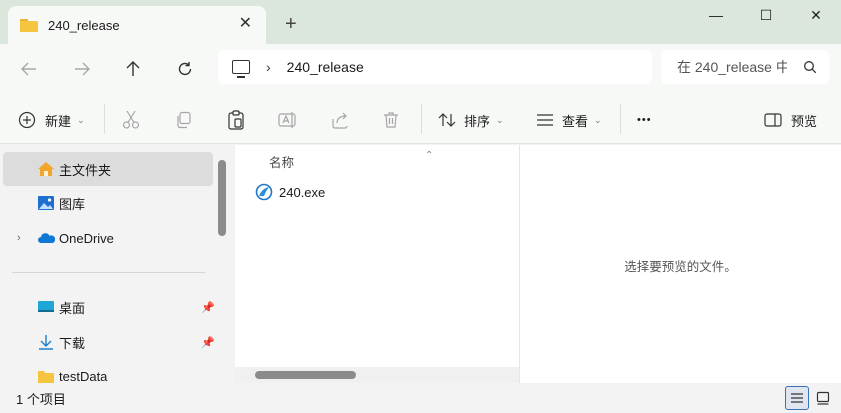 The width and height of the screenshot is (841, 413). I want to click on trash-icon, so click(391, 120).